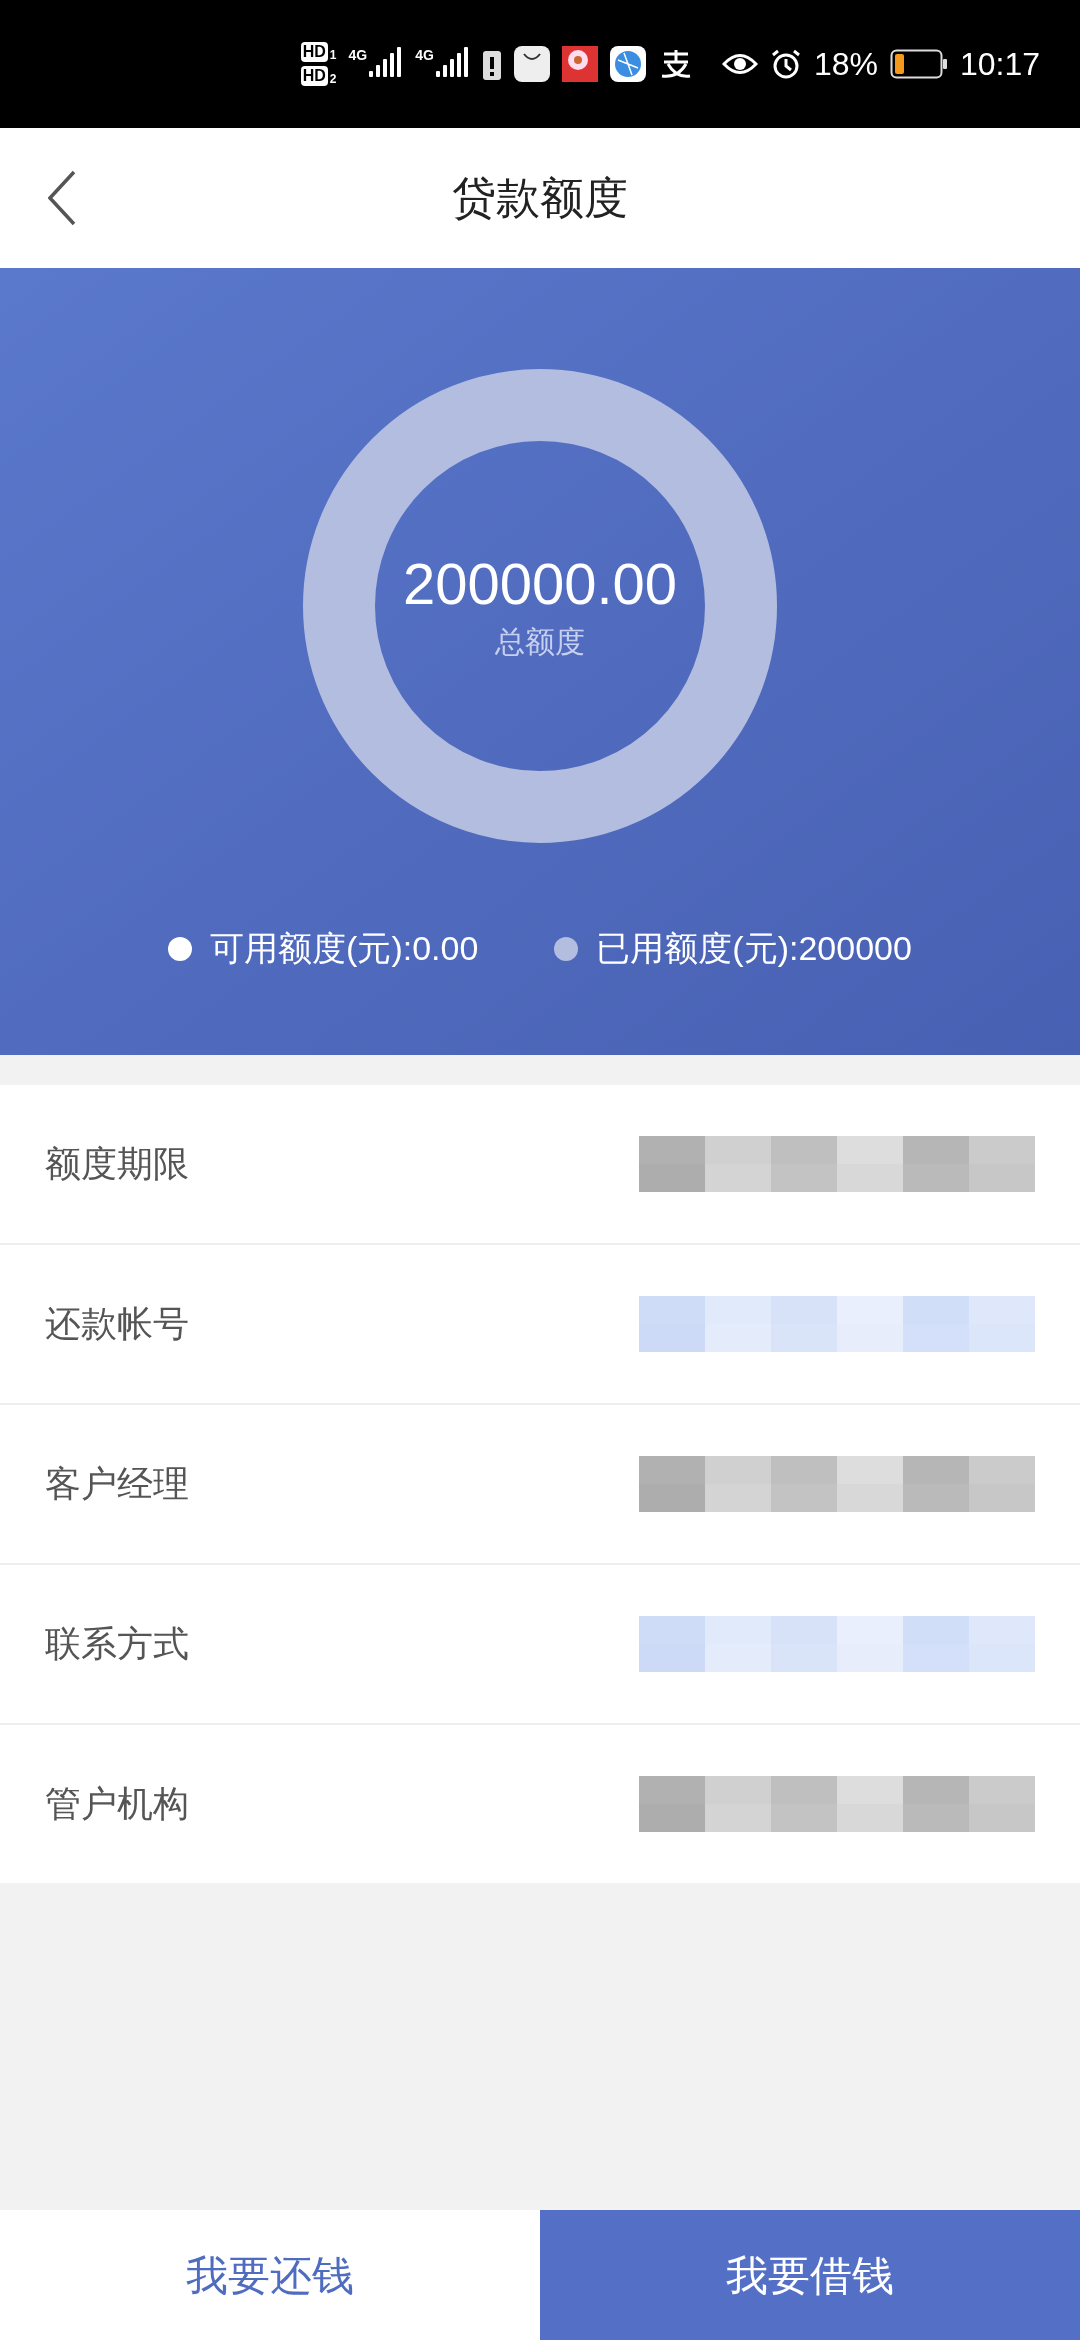 This screenshot has width=1080, height=2340. I want to click on globe-icon, so click(627, 64).